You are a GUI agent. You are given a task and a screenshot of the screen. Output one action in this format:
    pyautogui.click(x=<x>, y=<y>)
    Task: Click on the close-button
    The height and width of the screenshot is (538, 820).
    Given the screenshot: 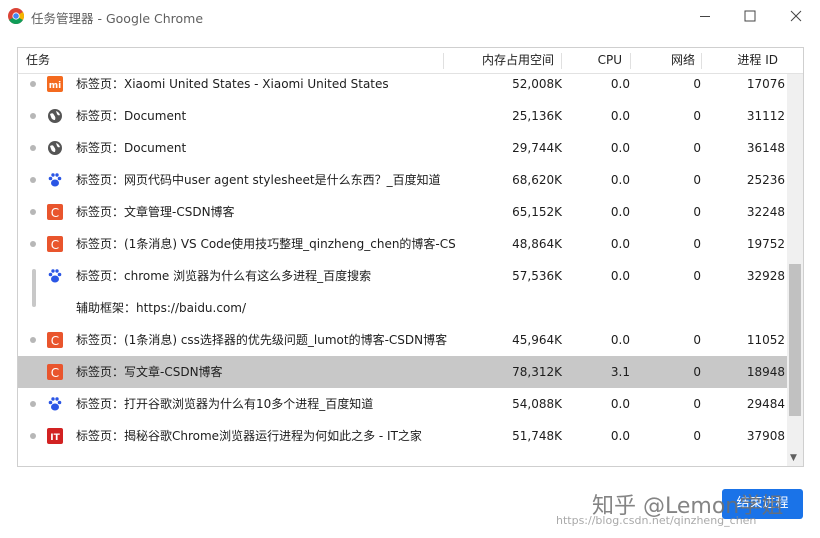 What is the action you would take?
    pyautogui.click(x=796, y=16)
    